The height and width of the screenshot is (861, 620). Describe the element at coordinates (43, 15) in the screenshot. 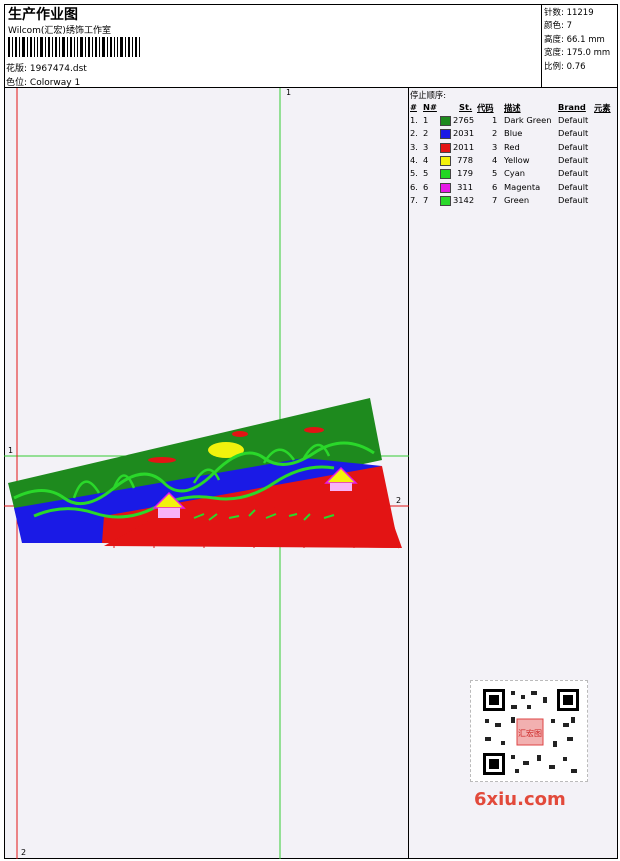

I see `page-title: 生产作业图` at that location.